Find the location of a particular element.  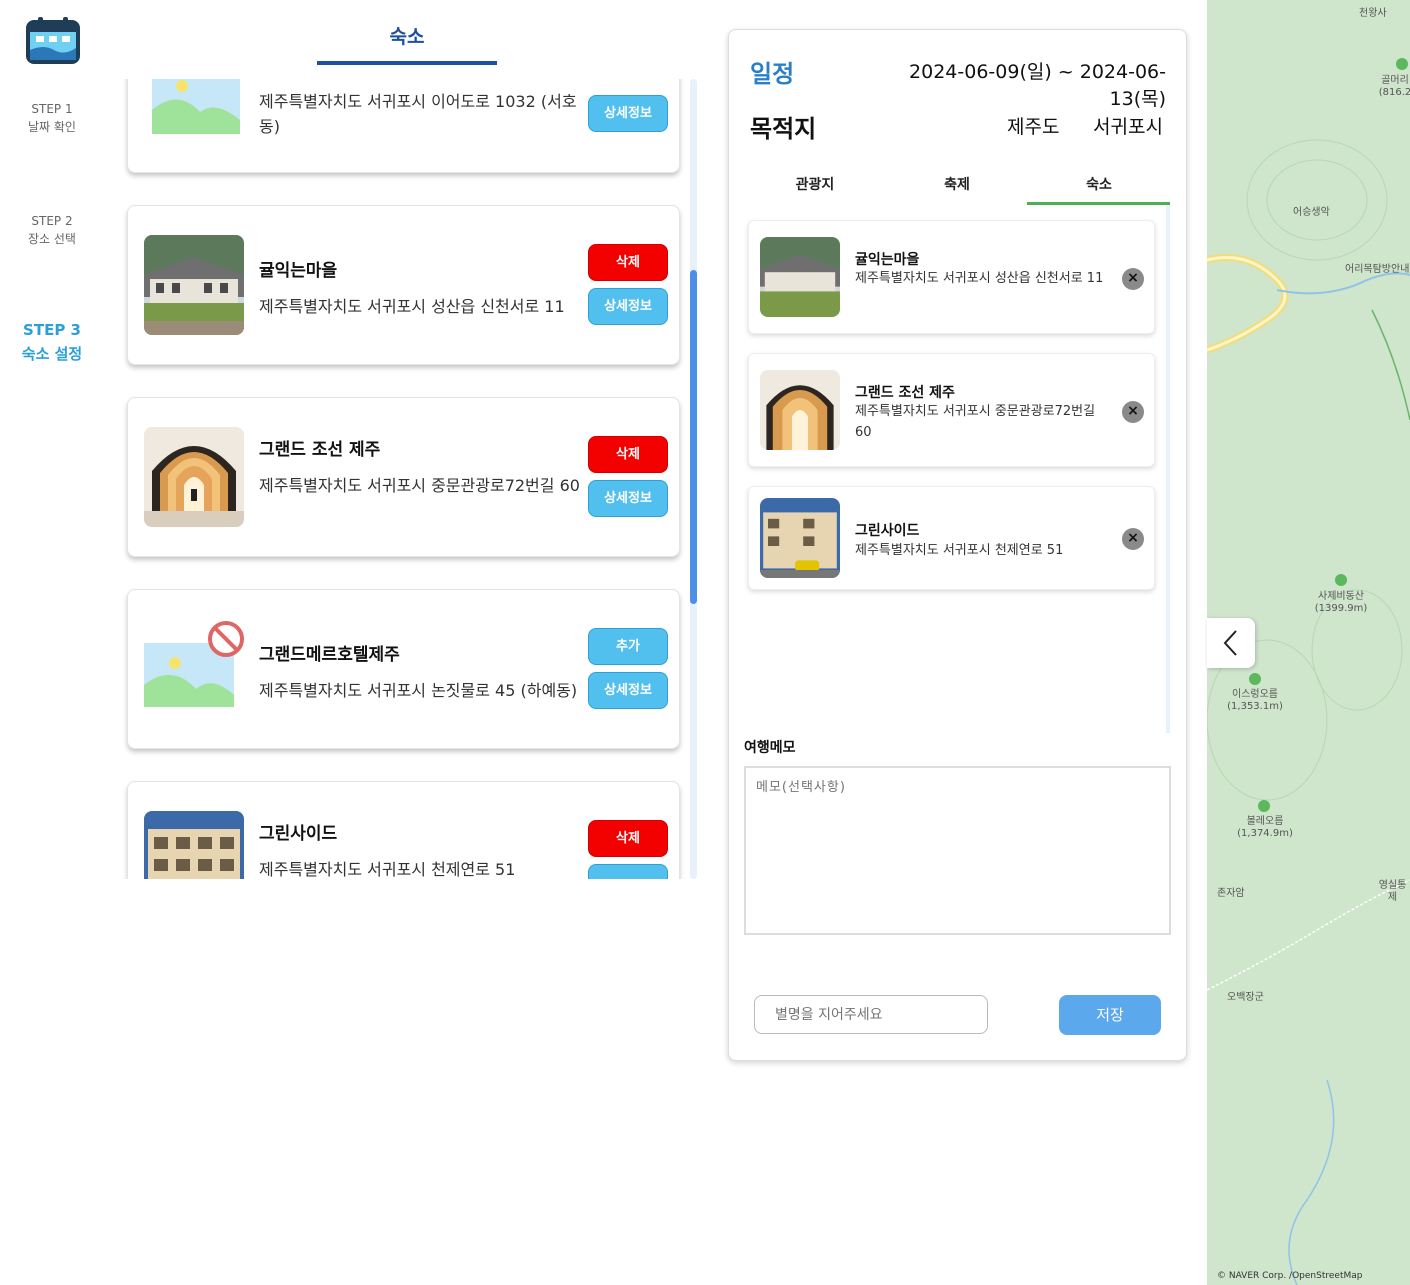

selected-address: 제주특별자치도 서귀포시 성산읍 신천서로 11 is located at coordinates (979, 278).